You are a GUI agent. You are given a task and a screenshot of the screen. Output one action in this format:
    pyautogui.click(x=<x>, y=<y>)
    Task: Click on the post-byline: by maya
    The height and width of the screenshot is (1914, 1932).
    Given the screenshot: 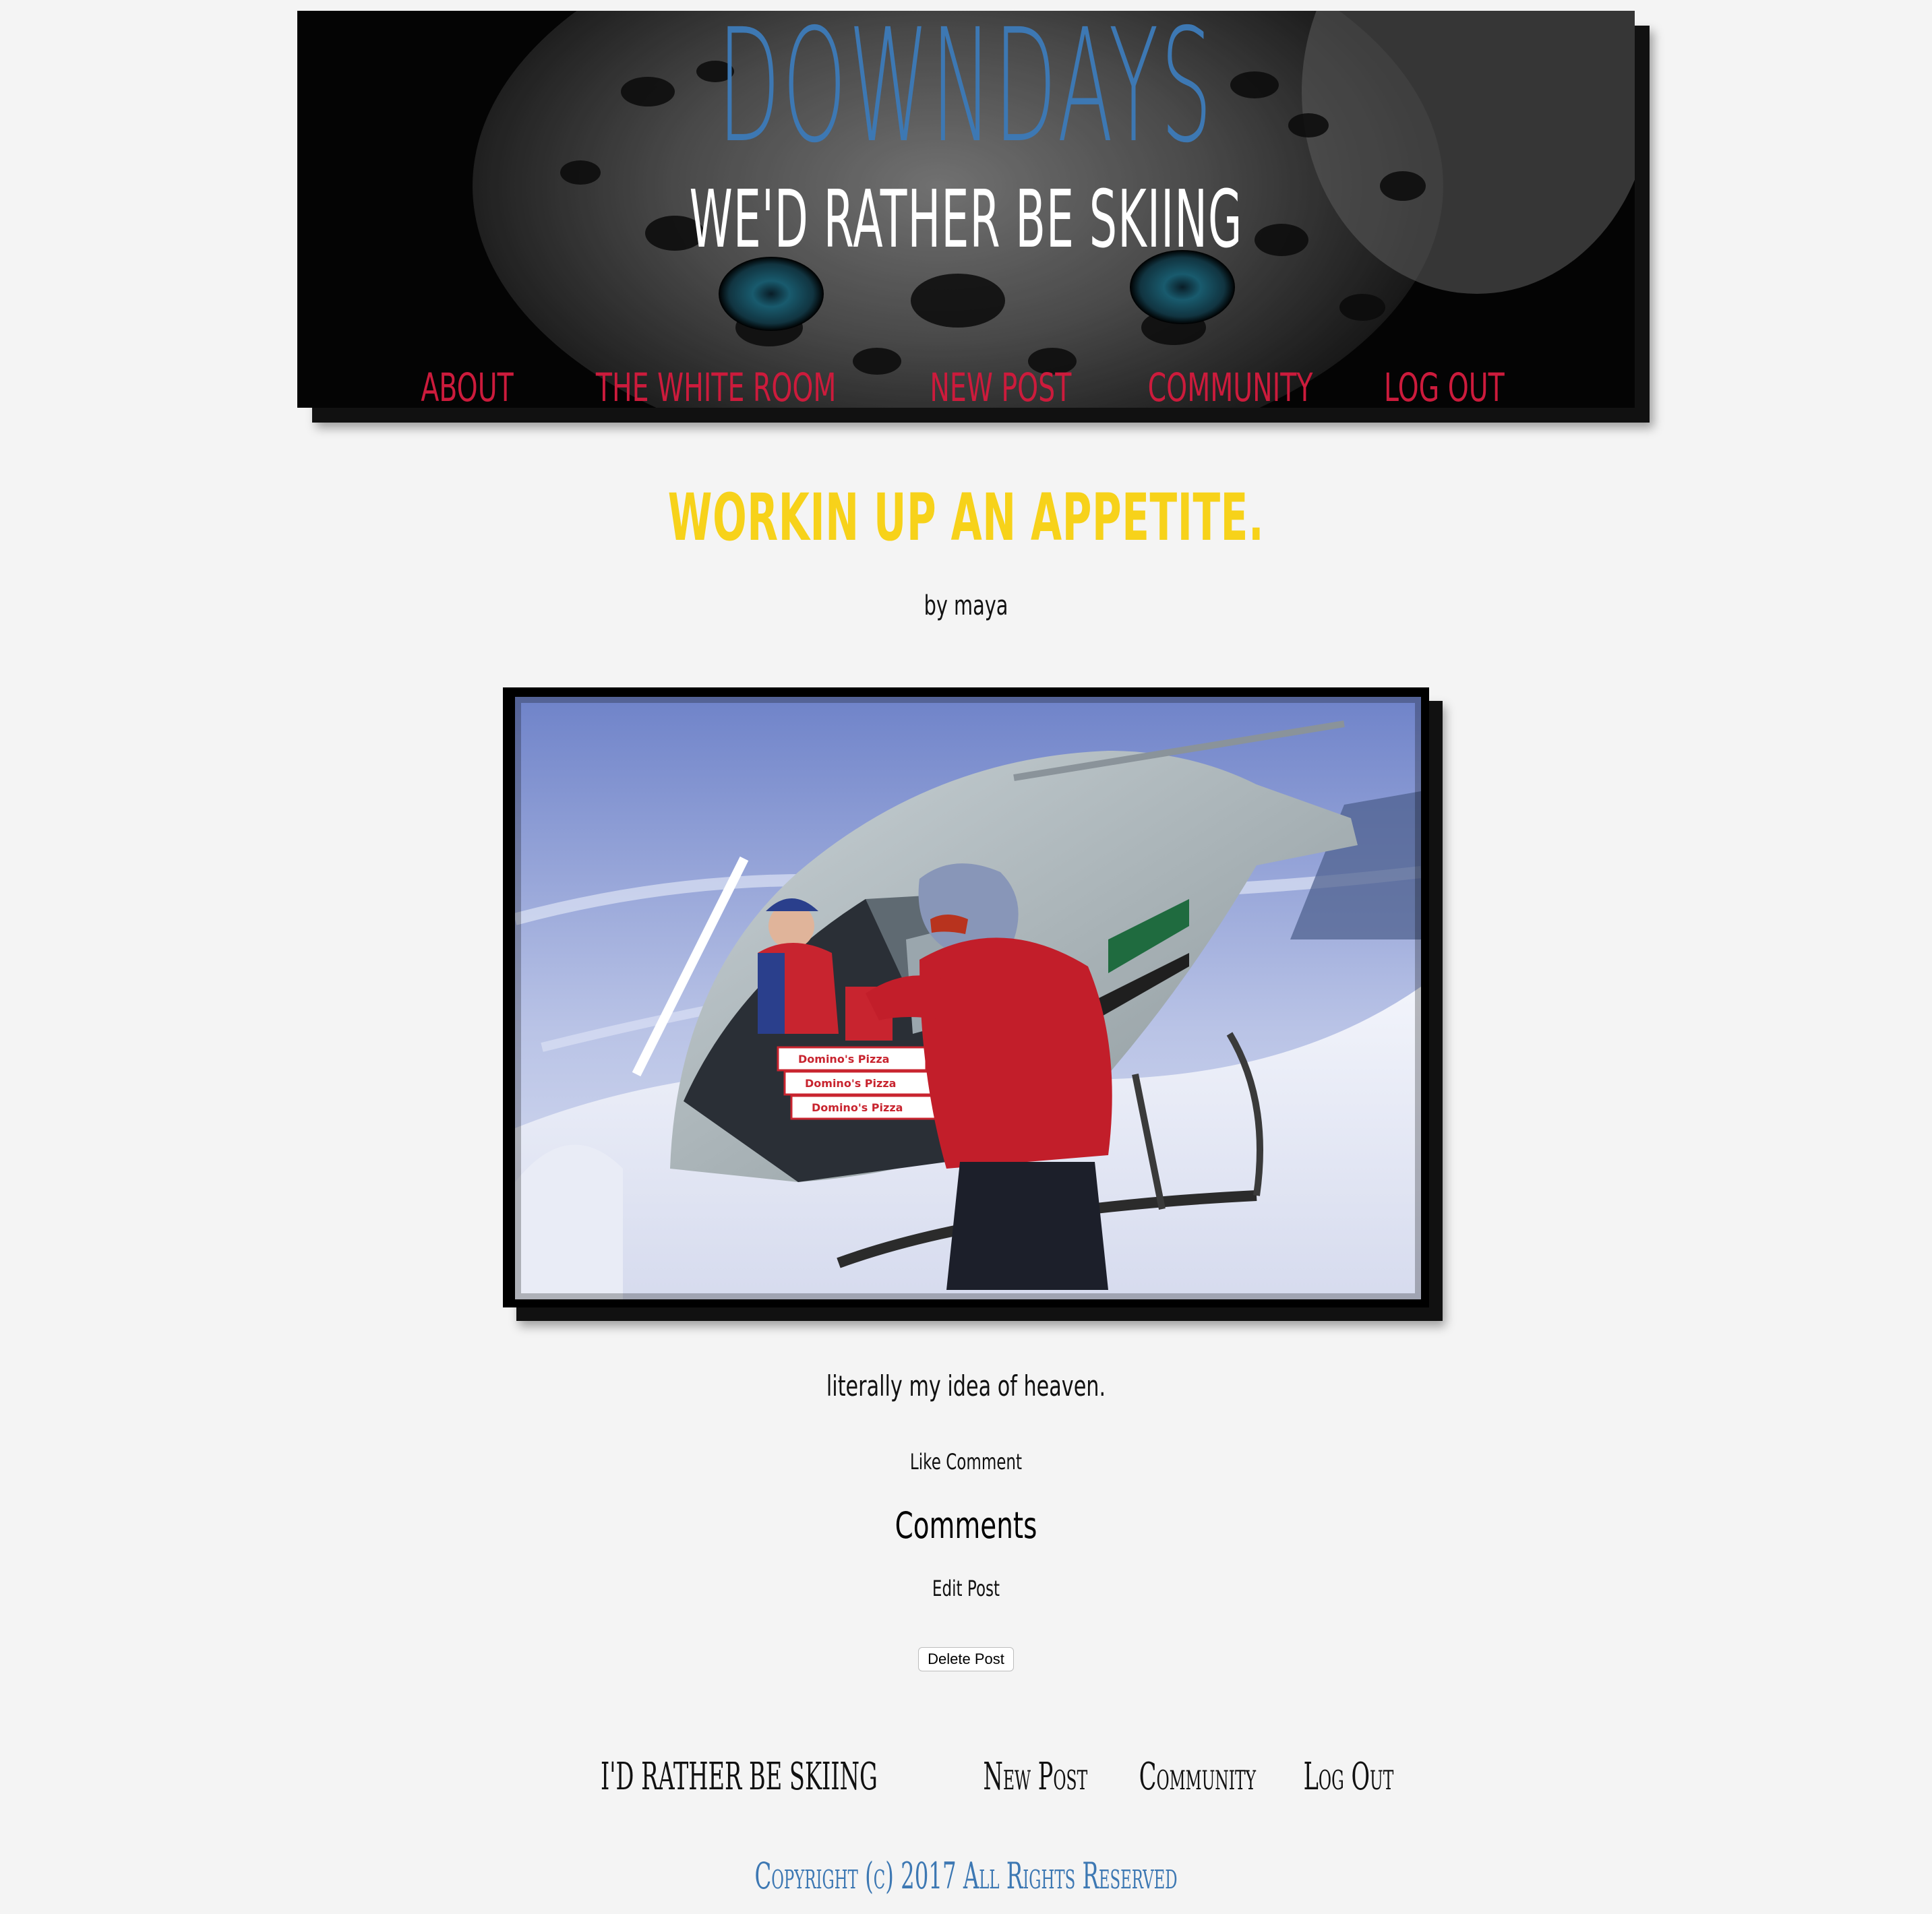 What is the action you would take?
    pyautogui.click(x=966, y=605)
    